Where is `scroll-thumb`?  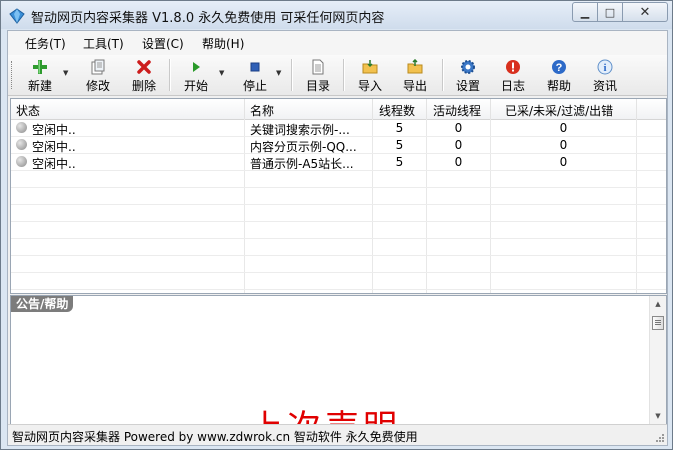
scroll-thumb is located at coordinates (658, 323).